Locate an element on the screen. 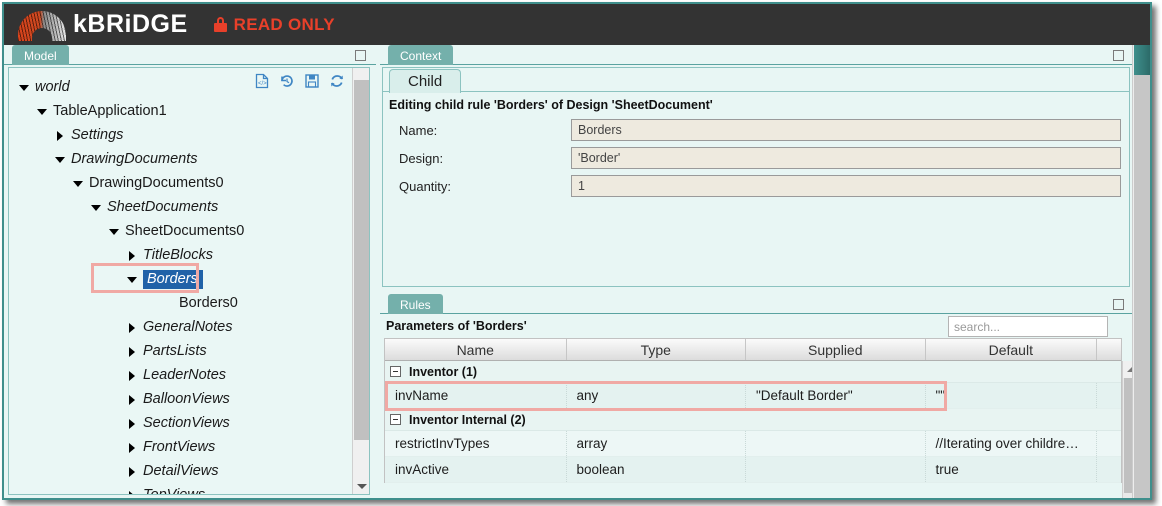  window-vertical-scrollbar is located at coordinates (1141, 271).